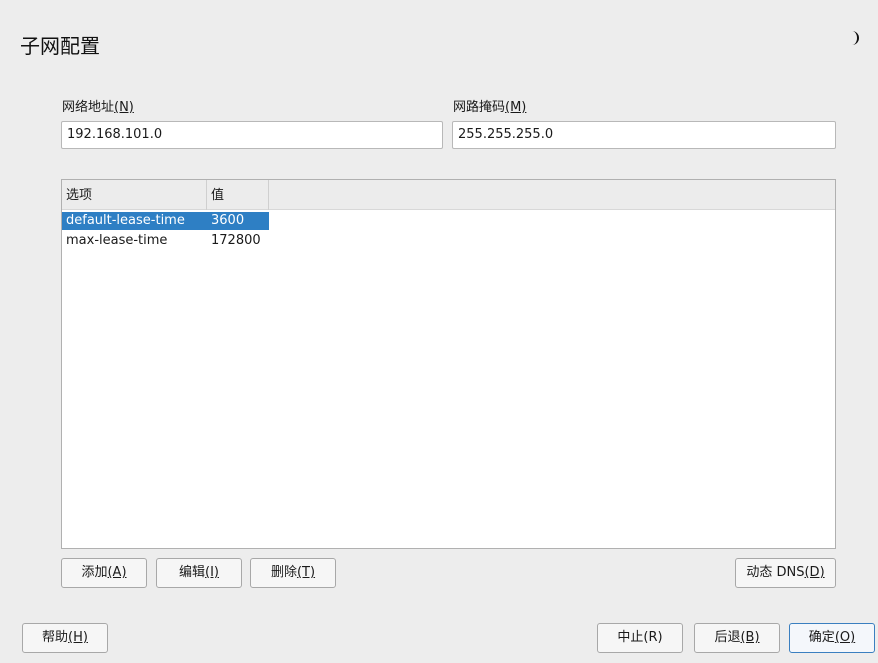  Describe the element at coordinates (134, 195) in the screenshot. I see `column-header-option: 选项` at that location.